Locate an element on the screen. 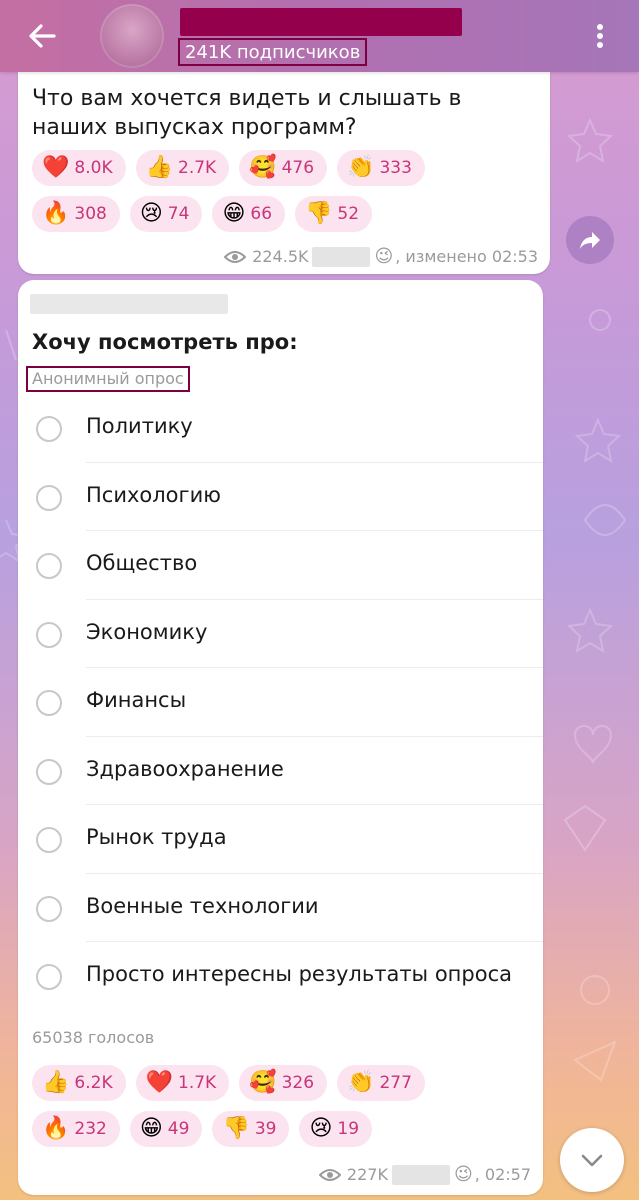  clapping-hands-icon: 👏 is located at coordinates (361, 1082).